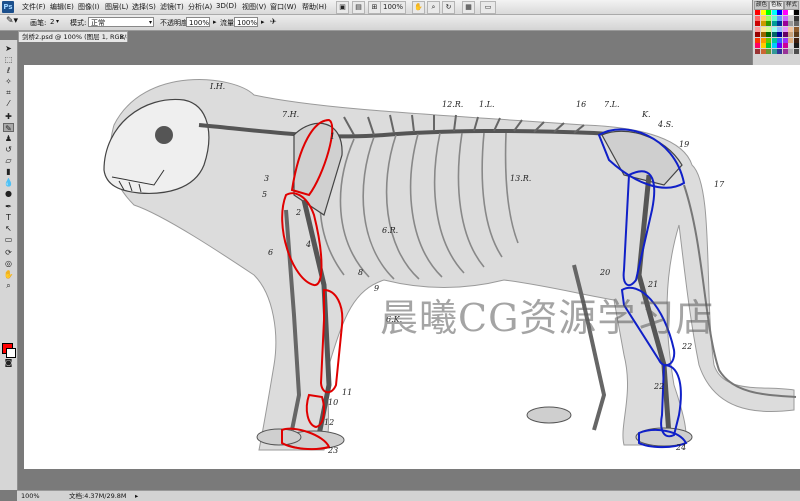  What do you see at coordinates (8, 81) in the screenshot?
I see `magic-wand-tool-icon: ✧` at bounding box center [8, 81].